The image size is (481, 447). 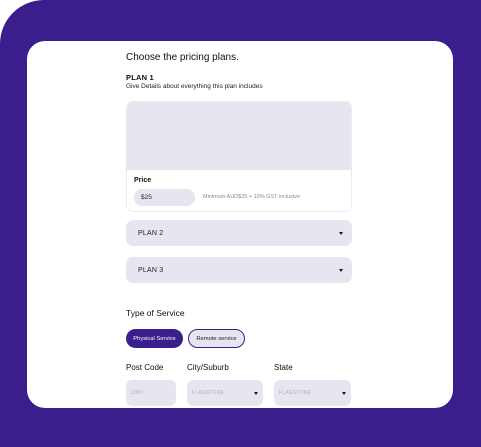 What do you see at coordinates (208, 393) in the screenshot?
I see `city-placeholder: FLAGSTONE` at bounding box center [208, 393].